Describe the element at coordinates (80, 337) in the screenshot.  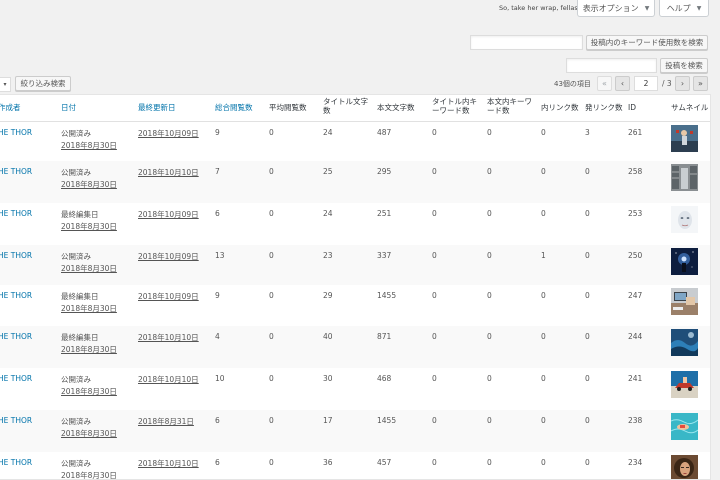
I see `post-status: 最終編集日` at that location.